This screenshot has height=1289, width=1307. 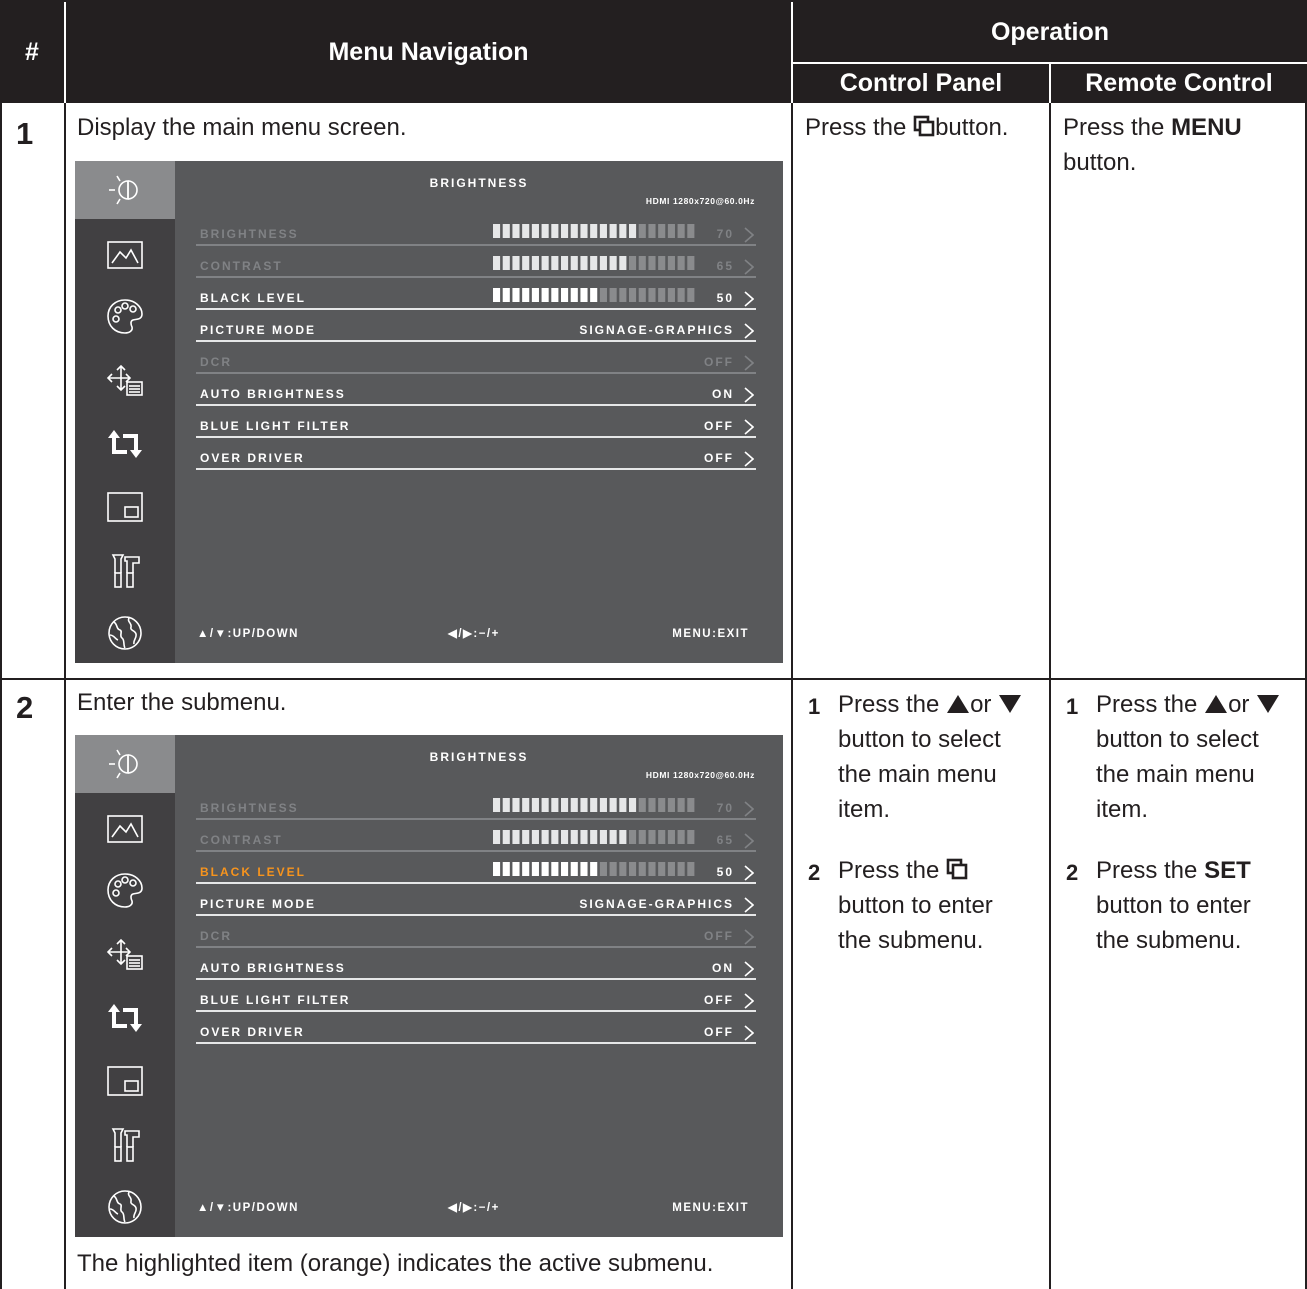 What do you see at coordinates (1050, 83) in the screenshot?
I see `header-divider` at bounding box center [1050, 83].